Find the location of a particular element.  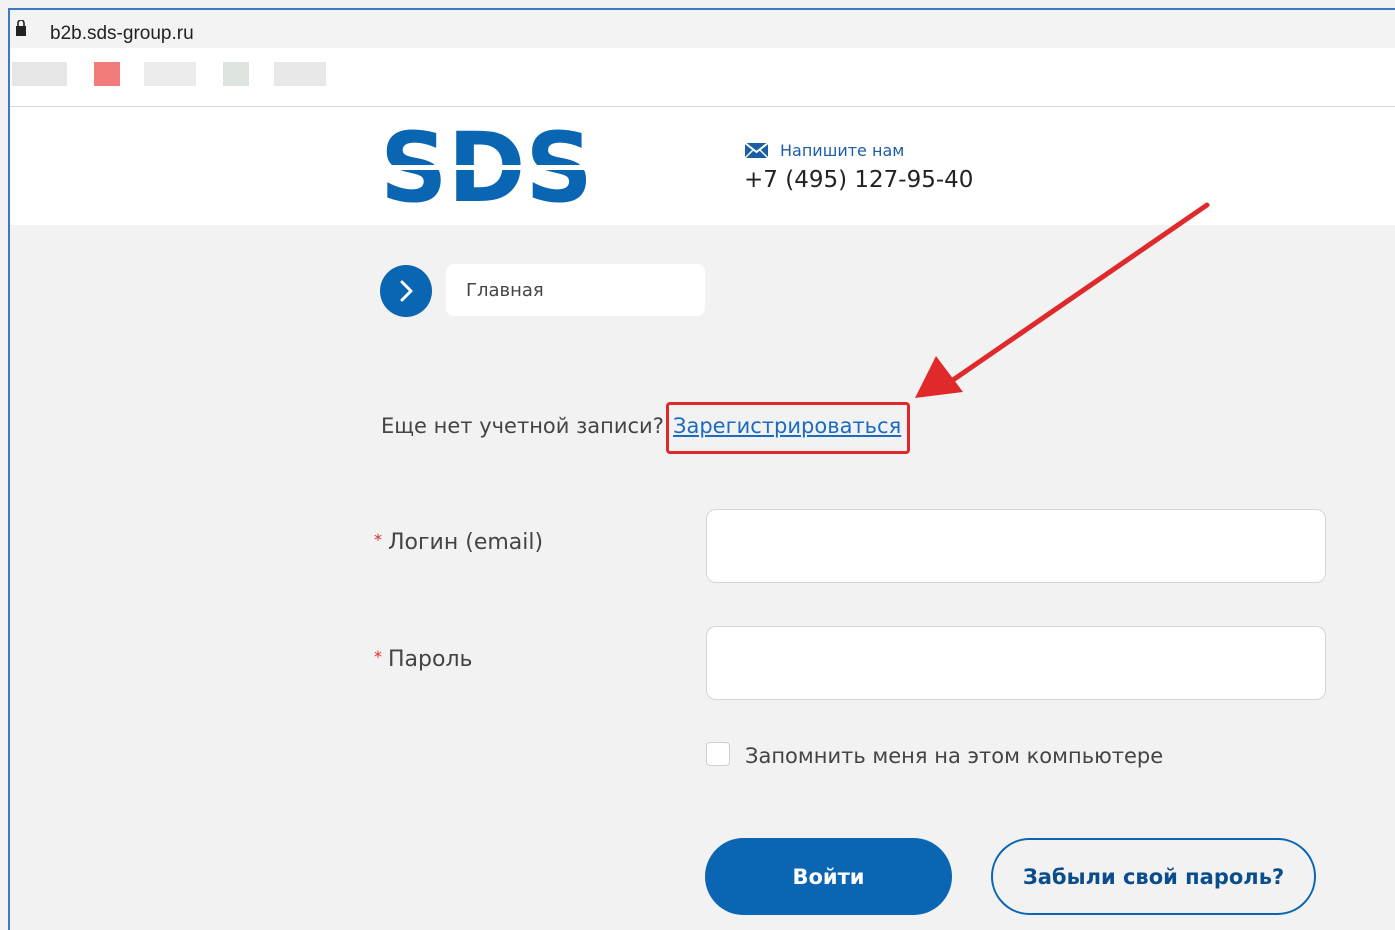

login-label-text: Логин (email) is located at coordinates (466, 542).